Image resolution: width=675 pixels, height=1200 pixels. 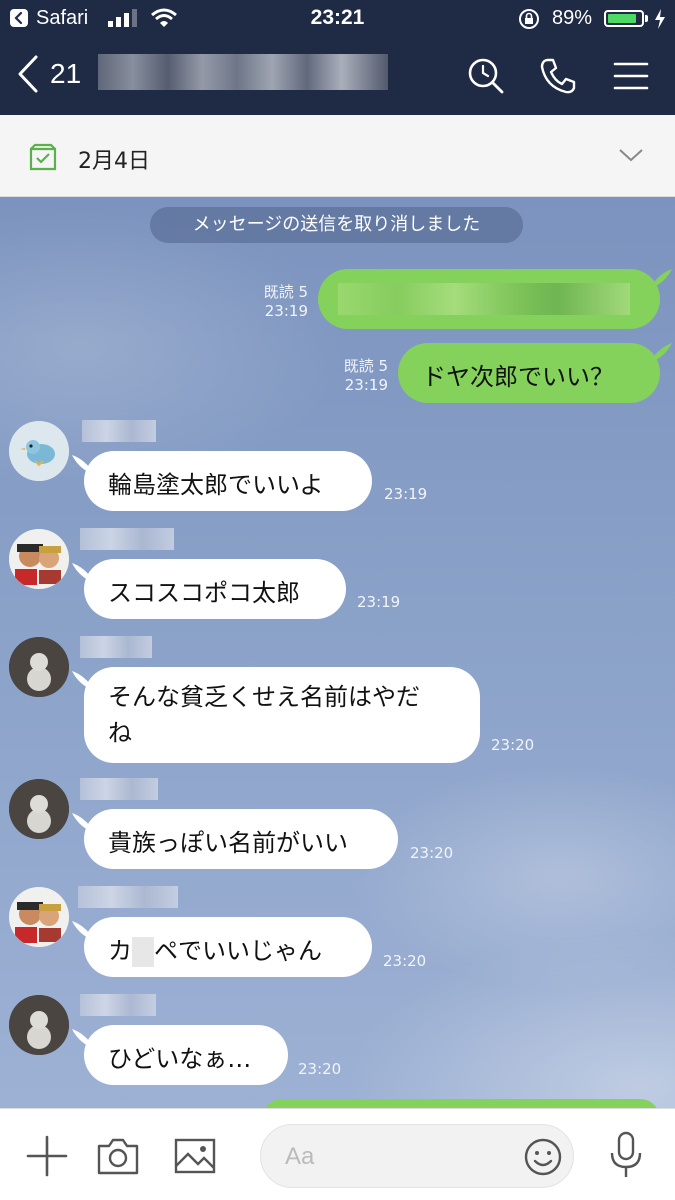 What do you see at coordinates (120, 733) in the screenshot?
I see `message-text-line: ね` at bounding box center [120, 733].